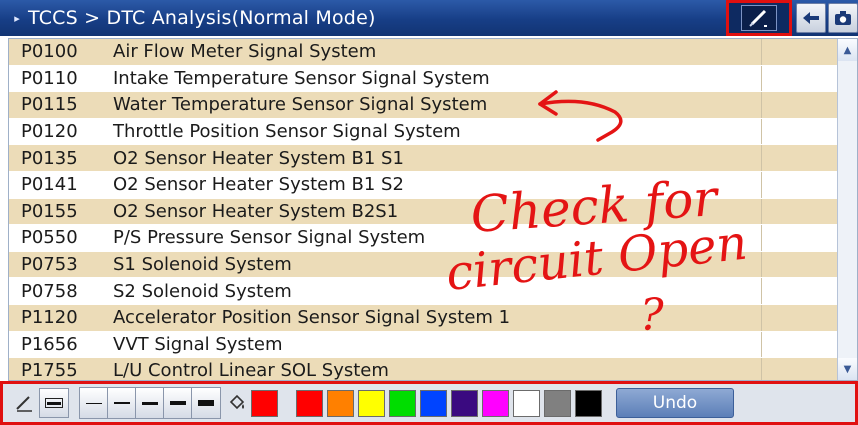 The height and width of the screenshot is (425, 858). What do you see at coordinates (198, 344) in the screenshot?
I see `dtc-description: VVT Signal System` at bounding box center [198, 344].